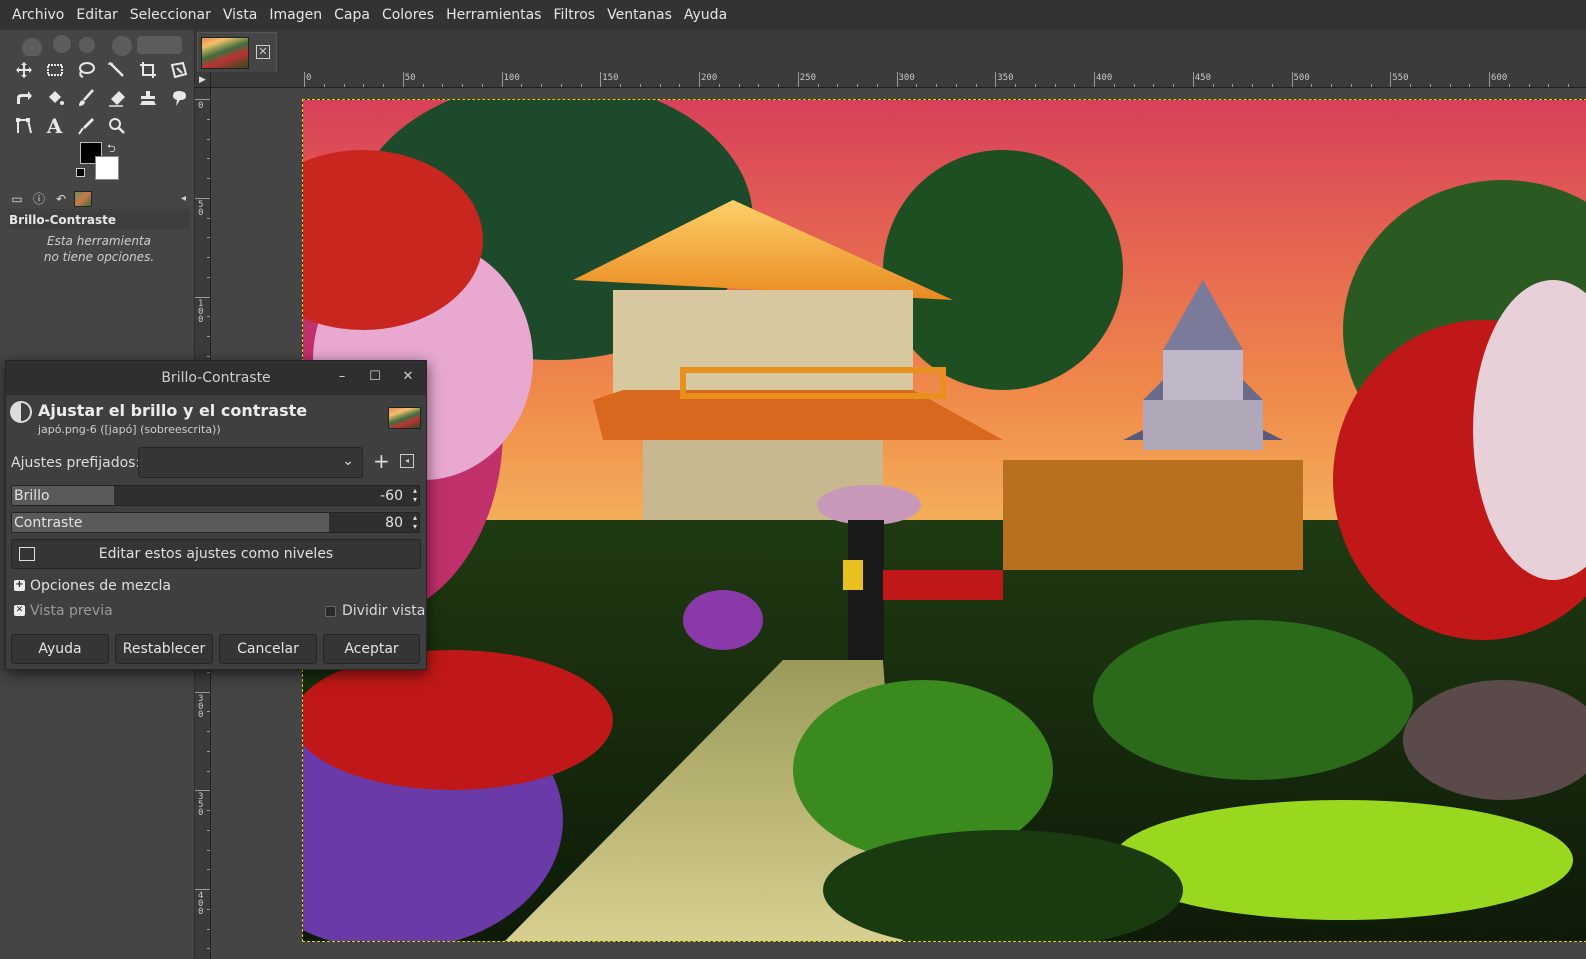 This screenshot has width=1586, height=959. I want to click on ok-button: Aceptar, so click(371, 649).